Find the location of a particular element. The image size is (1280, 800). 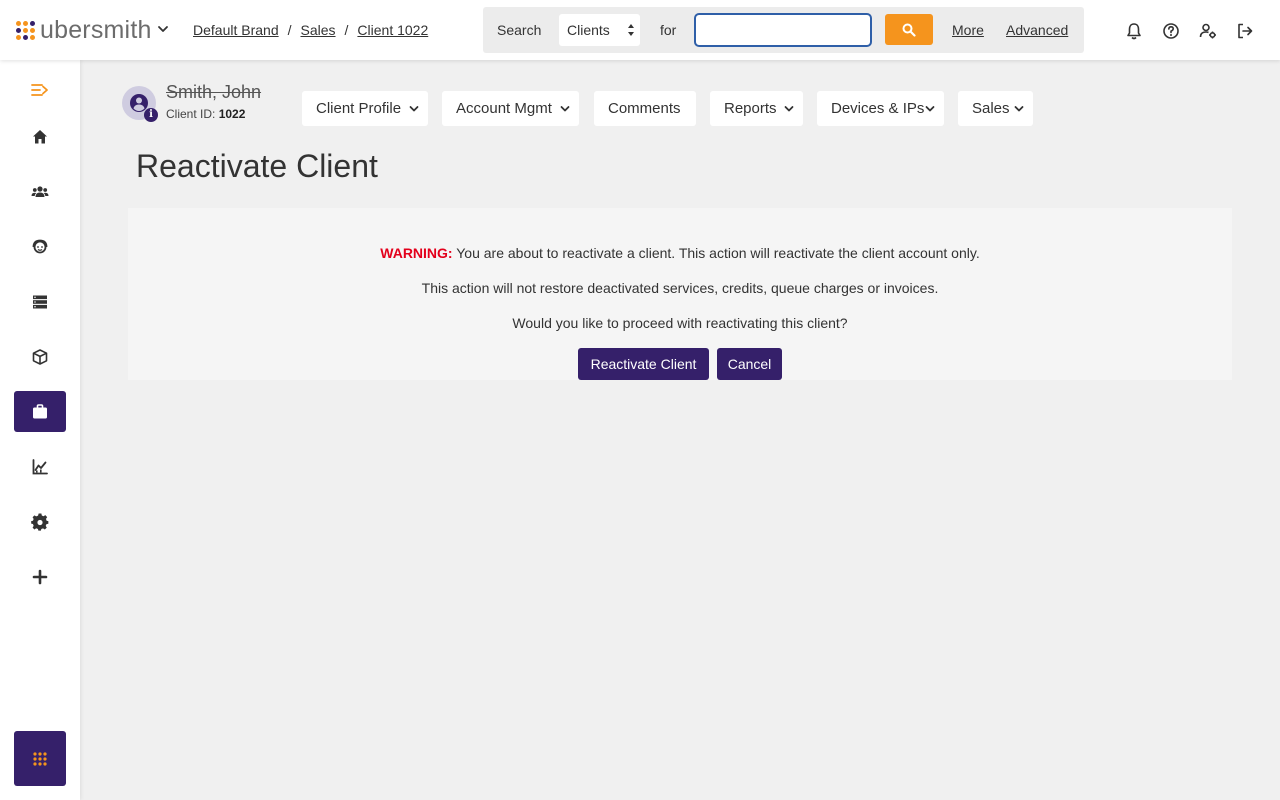

search-scope-select: Clients is located at coordinates (599, 30).